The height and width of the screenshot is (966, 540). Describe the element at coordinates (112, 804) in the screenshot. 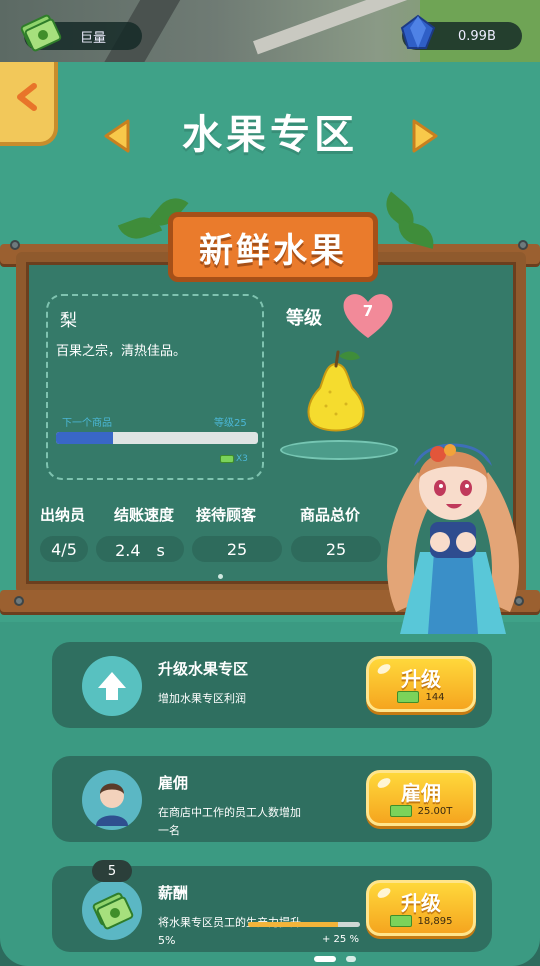

I see `worker-avatar-icon` at that location.